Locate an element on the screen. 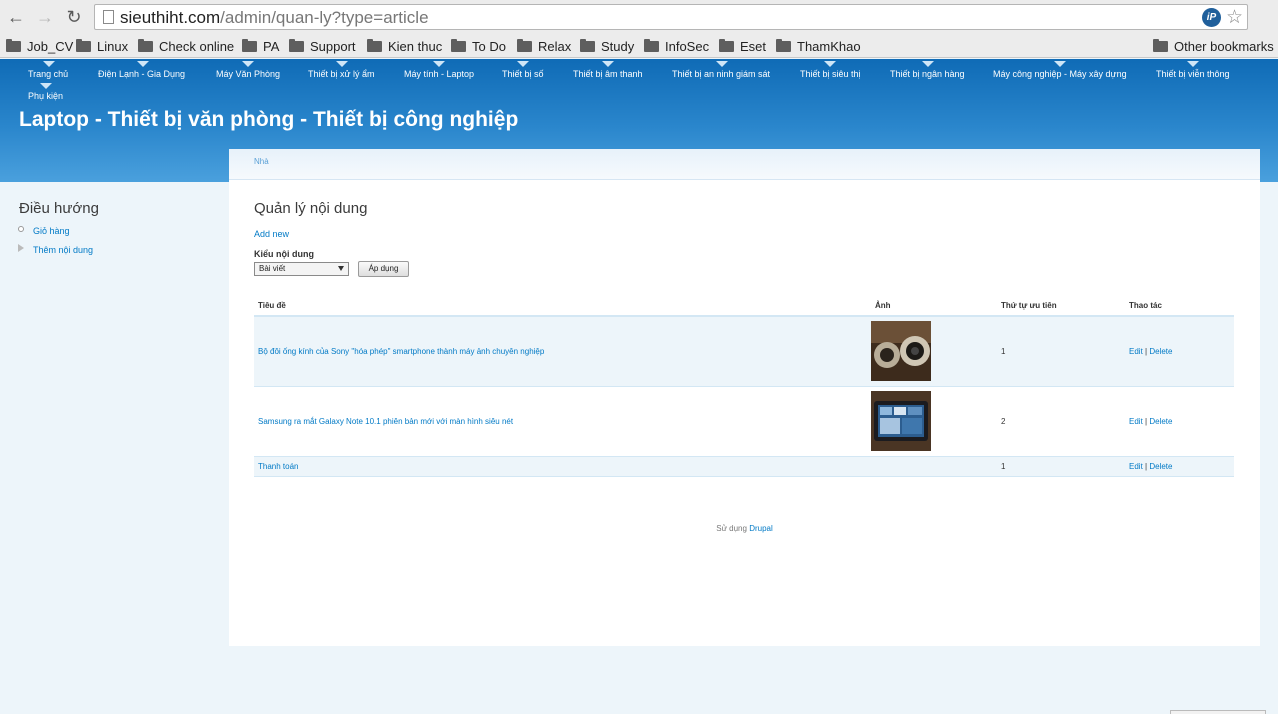  column-header: Thao tác is located at coordinates (1179, 306).